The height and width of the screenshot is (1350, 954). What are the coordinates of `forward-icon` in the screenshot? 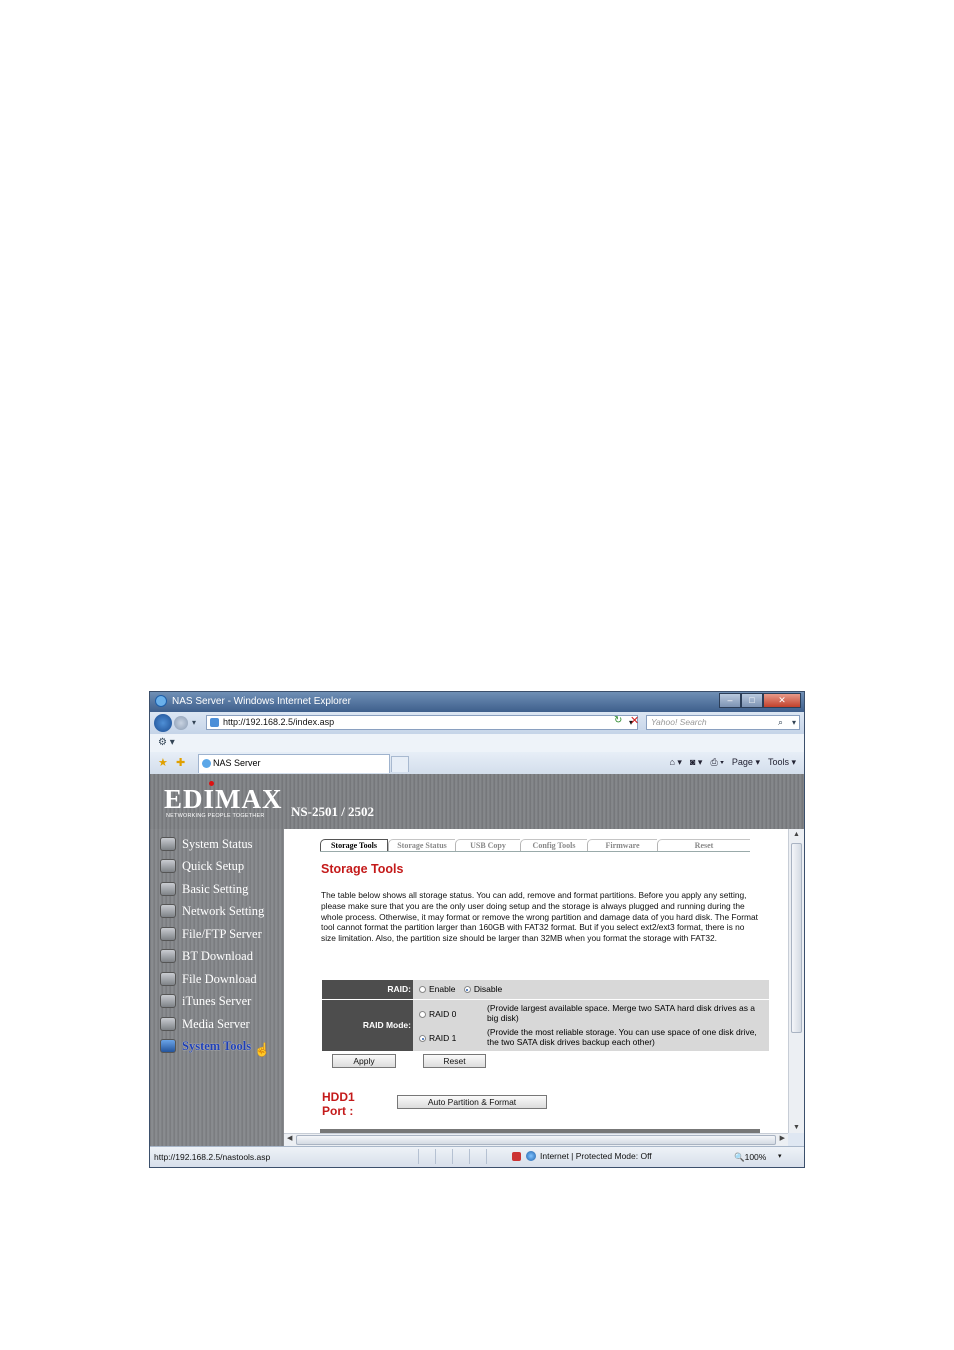 It's located at (181, 723).